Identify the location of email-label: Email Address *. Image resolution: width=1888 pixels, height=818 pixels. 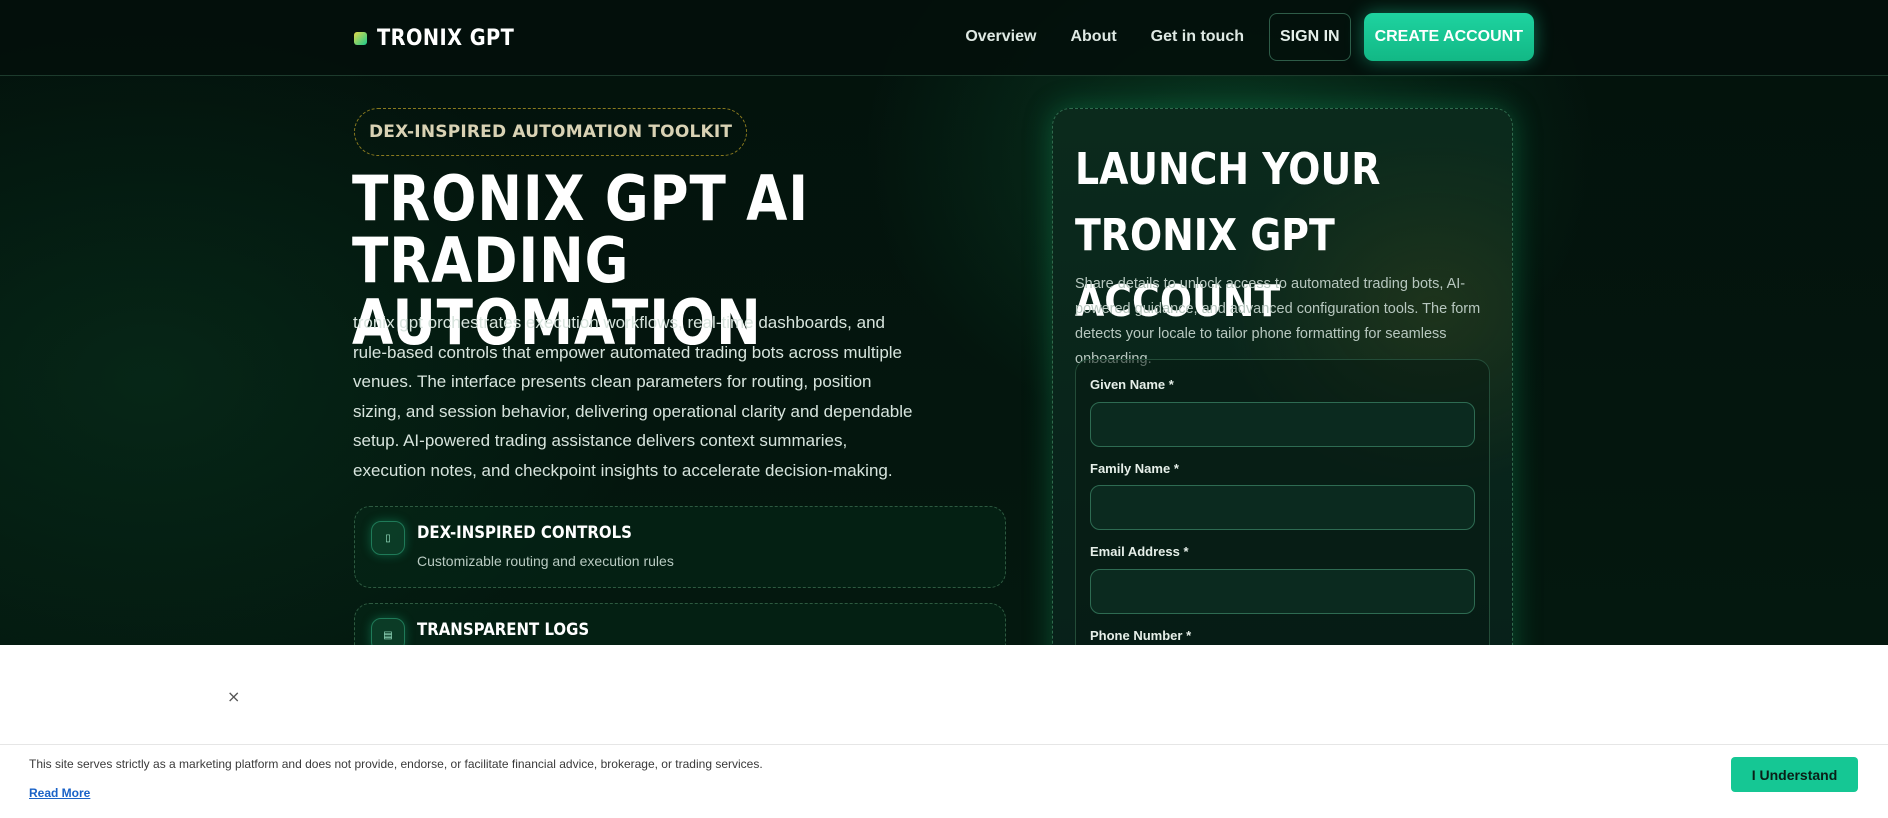
(1139, 551).